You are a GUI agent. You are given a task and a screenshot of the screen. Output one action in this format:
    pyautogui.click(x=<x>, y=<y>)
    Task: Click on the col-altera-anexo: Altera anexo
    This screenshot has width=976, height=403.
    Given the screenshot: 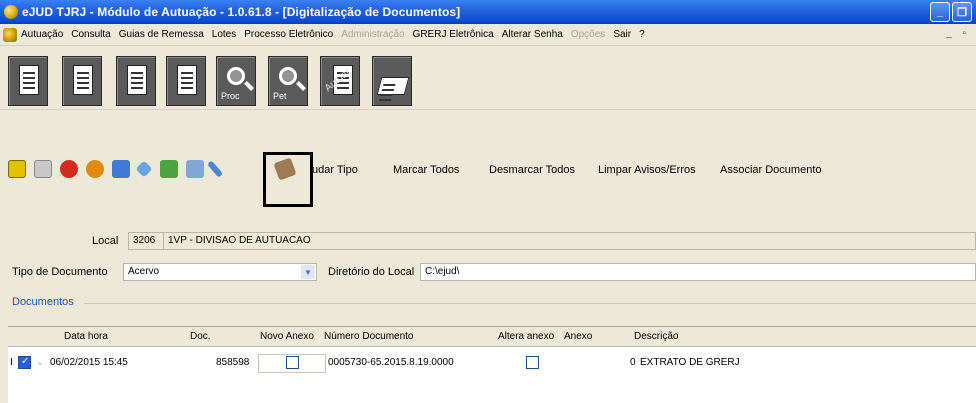 What is the action you would take?
    pyautogui.click(x=526, y=336)
    